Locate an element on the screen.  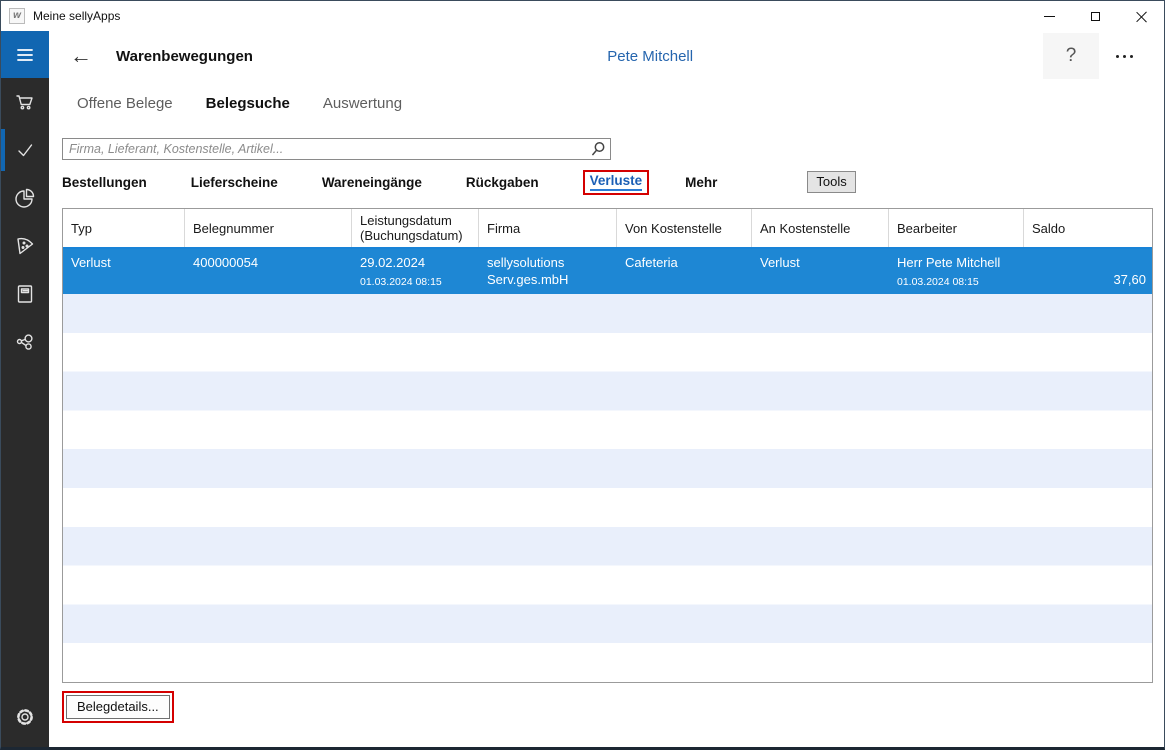
minimize-button is located at coordinates (1049, 16).